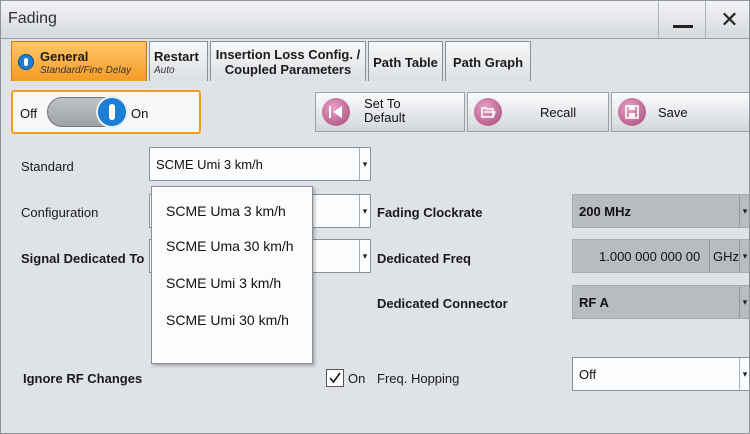  Describe the element at coordinates (660, 211) in the screenshot. I see `fading-clockrate-select: 200 MHz ▾` at that location.